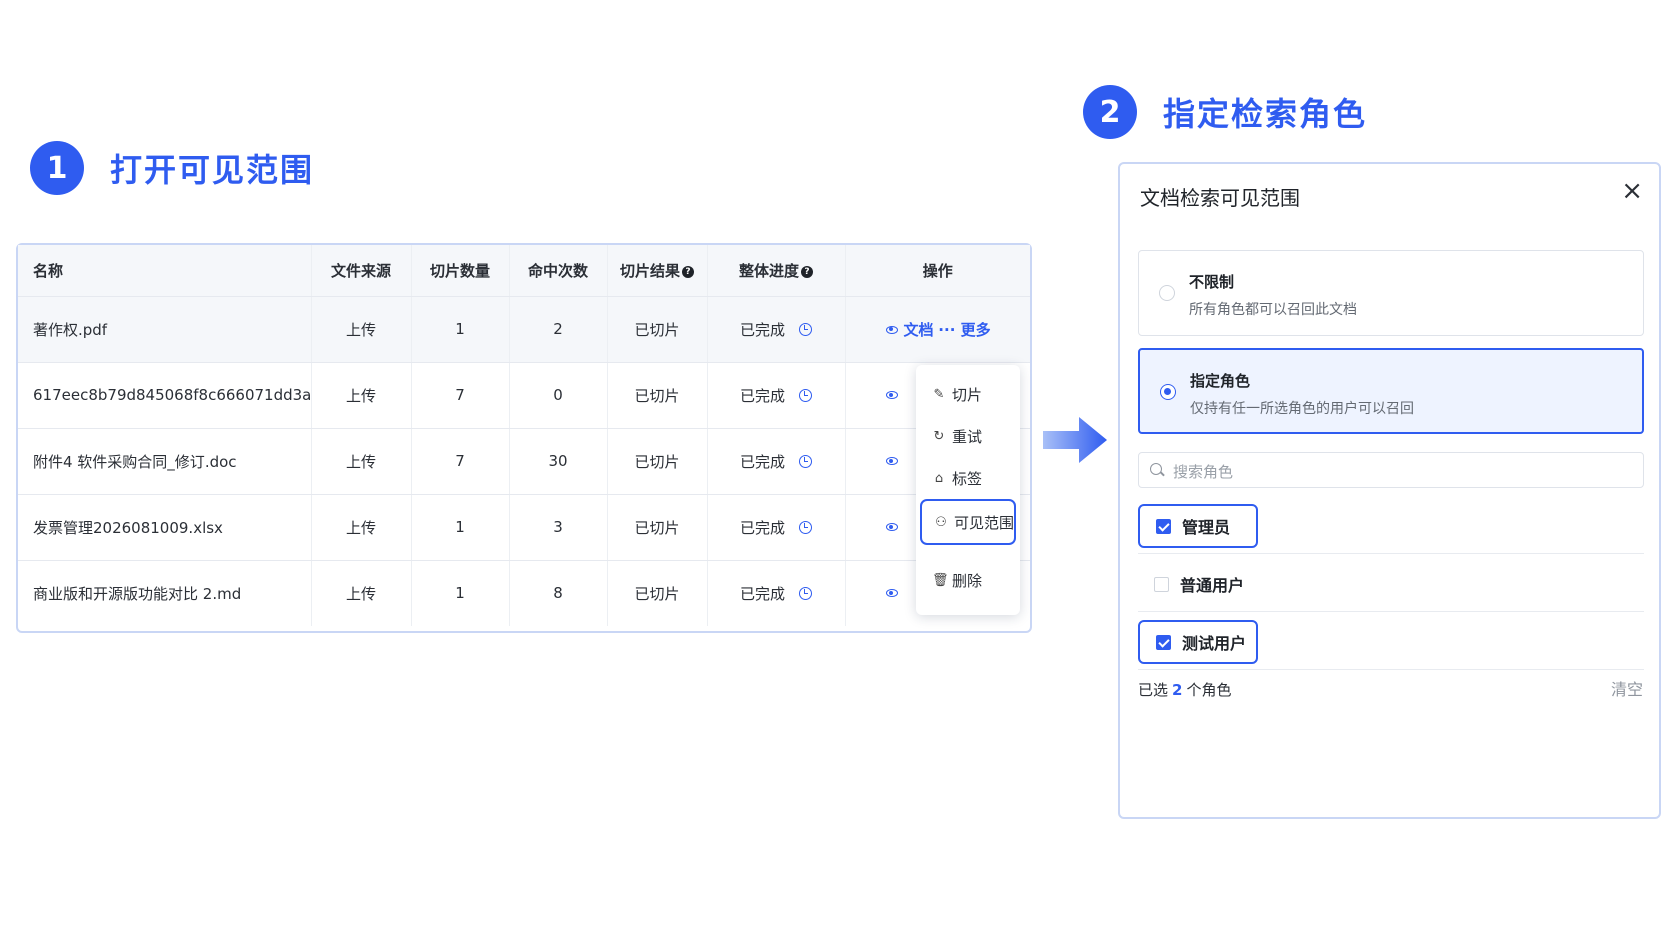 The width and height of the screenshot is (1672, 941). I want to click on header-actions: 操作, so click(937, 271).